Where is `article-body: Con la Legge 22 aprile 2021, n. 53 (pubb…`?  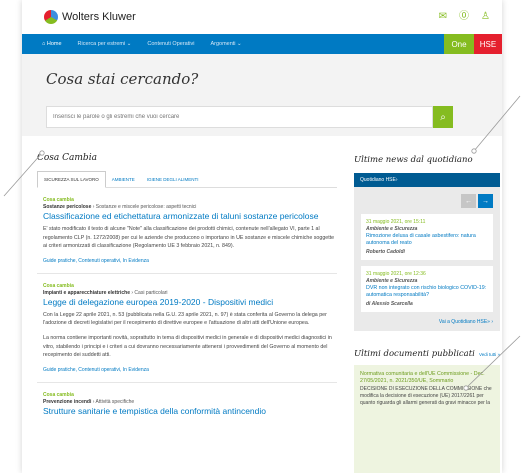
article-body: Con la Legge 22 aprile 2021, n. 53 (pubb… is located at coordinates (185, 319).